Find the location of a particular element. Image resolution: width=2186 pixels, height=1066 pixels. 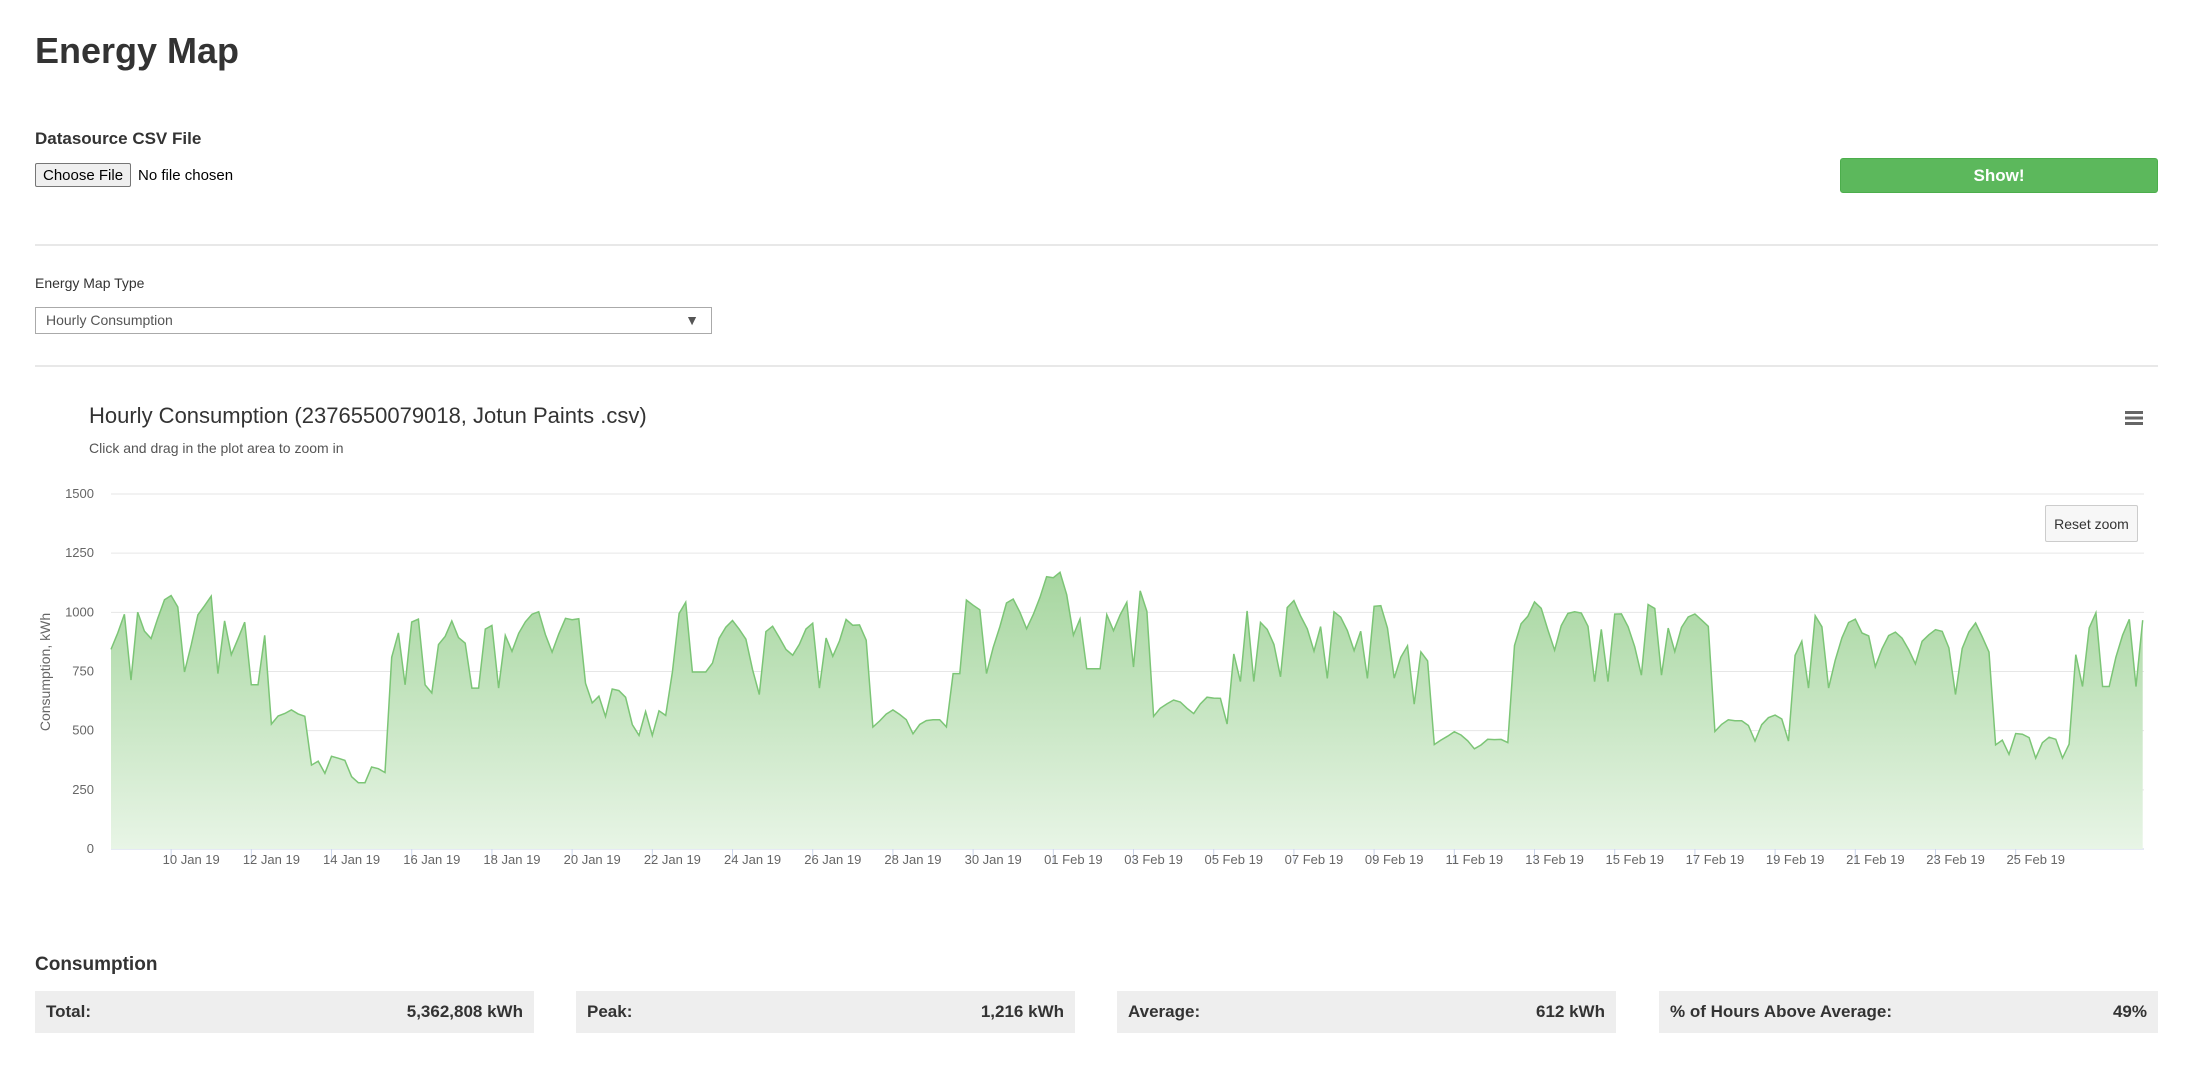

stat-value: 49% is located at coordinates (2129, 1011).